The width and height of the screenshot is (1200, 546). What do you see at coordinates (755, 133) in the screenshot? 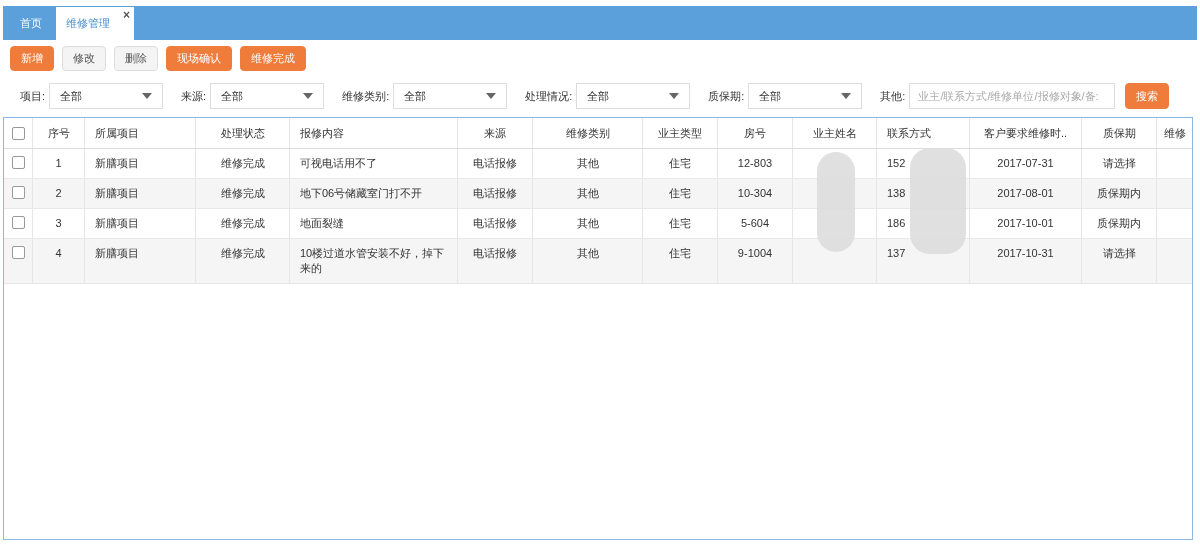
I see `column-header: 房号` at bounding box center [755, 133].